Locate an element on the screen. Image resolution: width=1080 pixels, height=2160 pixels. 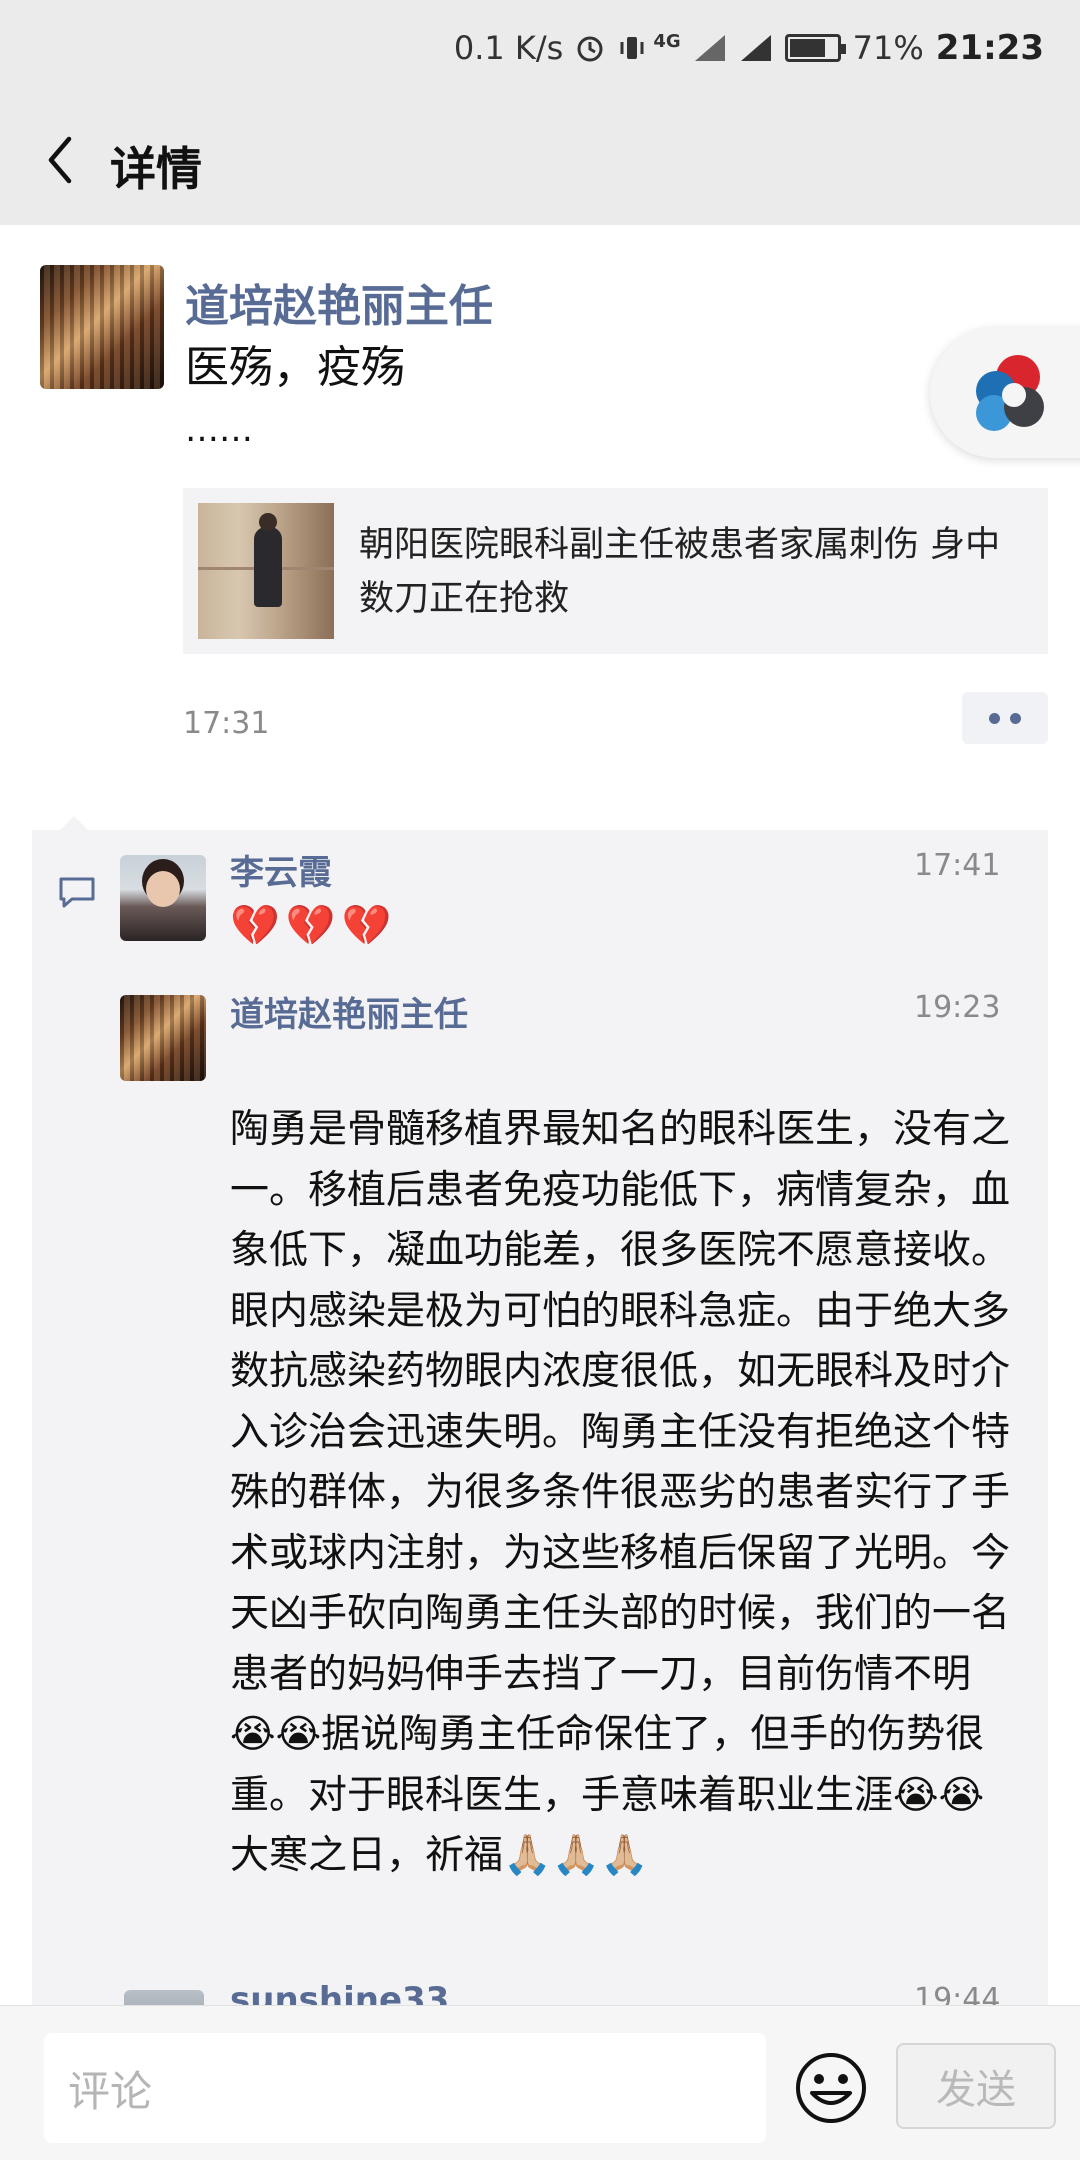
comment-bar: 评论 发送 is located at coordinates (540, 2082).